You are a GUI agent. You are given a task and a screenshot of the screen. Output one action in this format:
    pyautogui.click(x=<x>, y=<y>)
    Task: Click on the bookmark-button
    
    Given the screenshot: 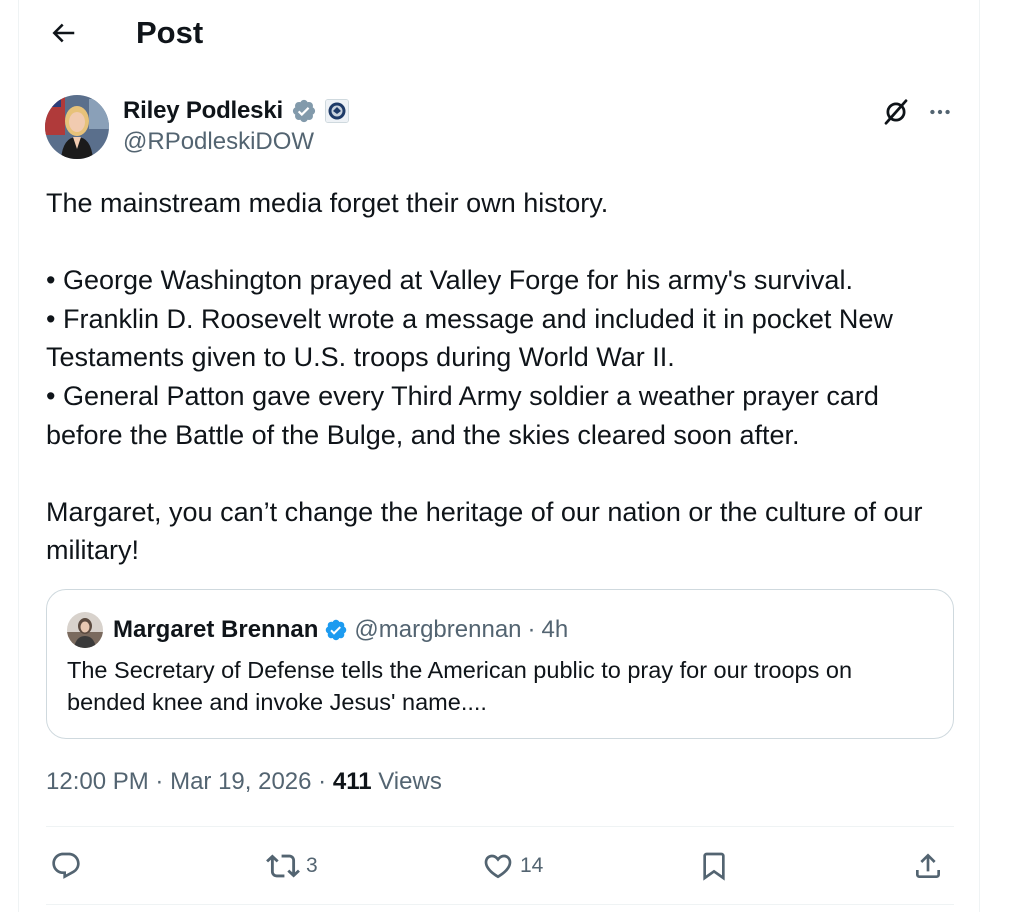 What is the action you would take?
    pyautogui.click(x=714, y=866)
    